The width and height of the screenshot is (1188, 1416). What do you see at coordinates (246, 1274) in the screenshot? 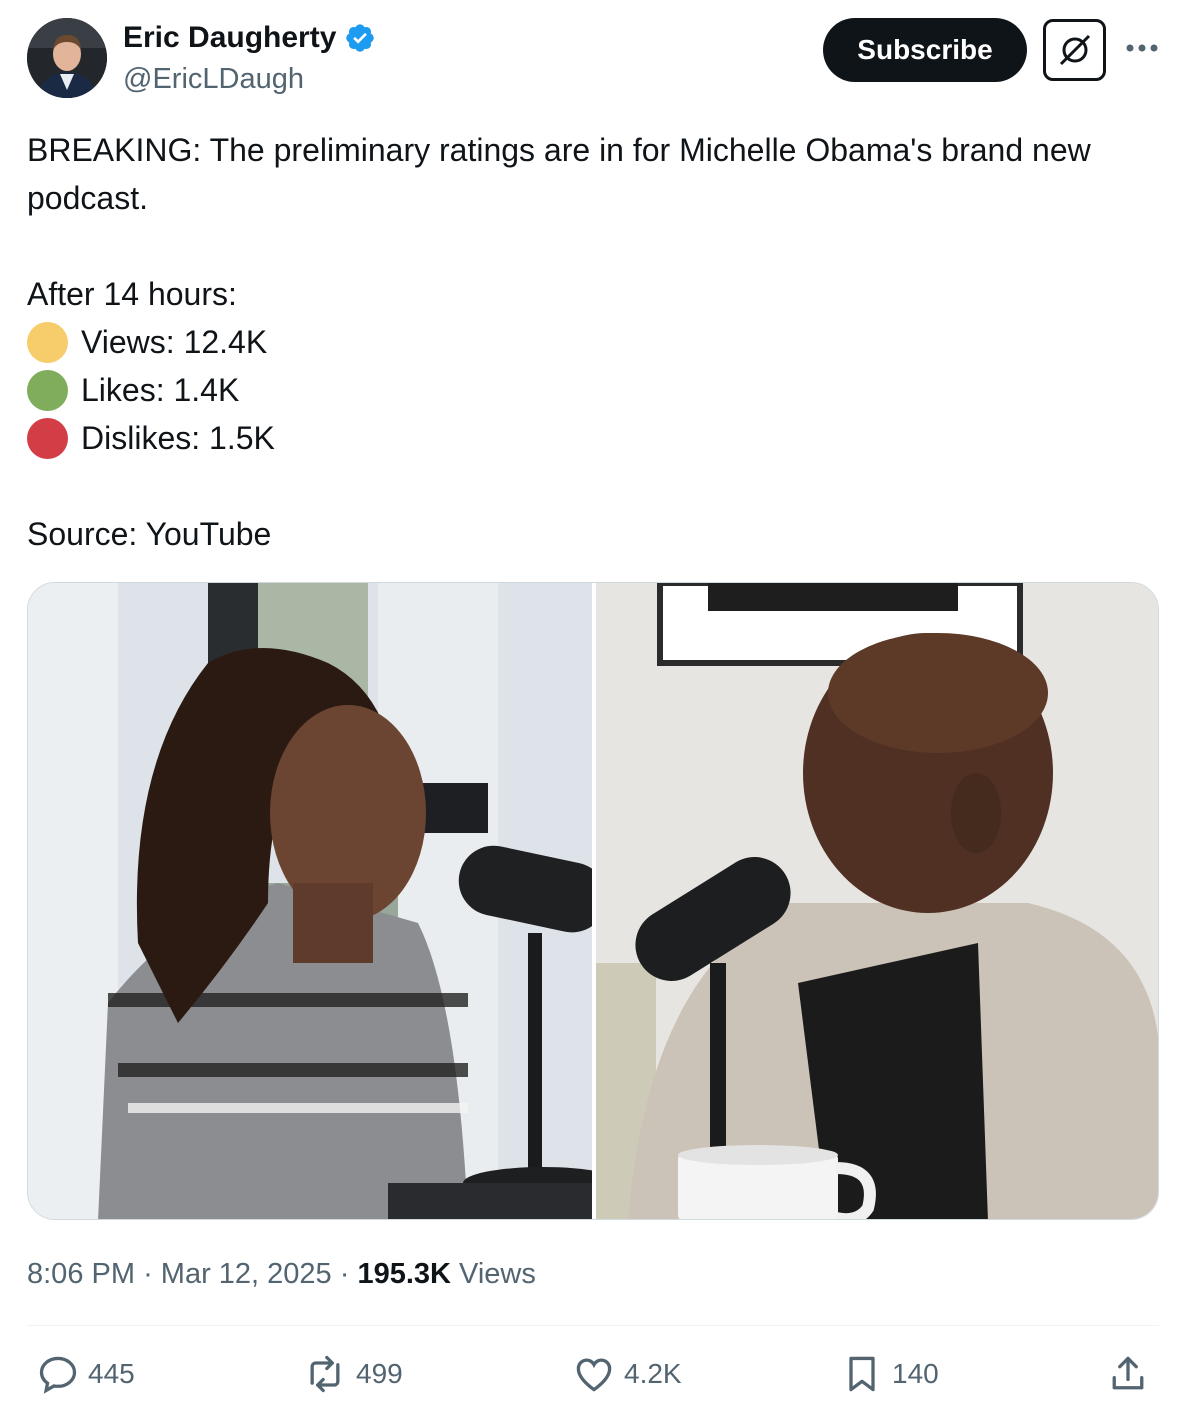
I see `post-date: Mar 12, 2025` at bounding box center [246, 1274].